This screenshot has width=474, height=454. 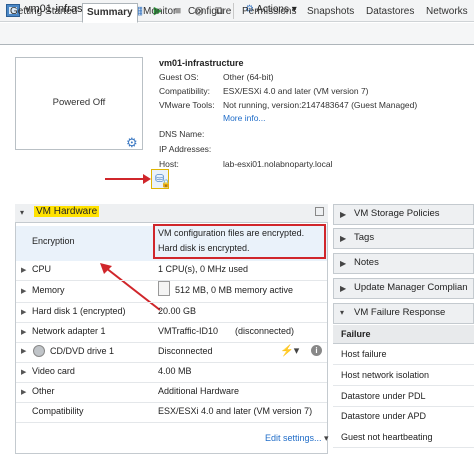 I want to click on video-card-value: 4.00 MB, so click(x=175, y=371).